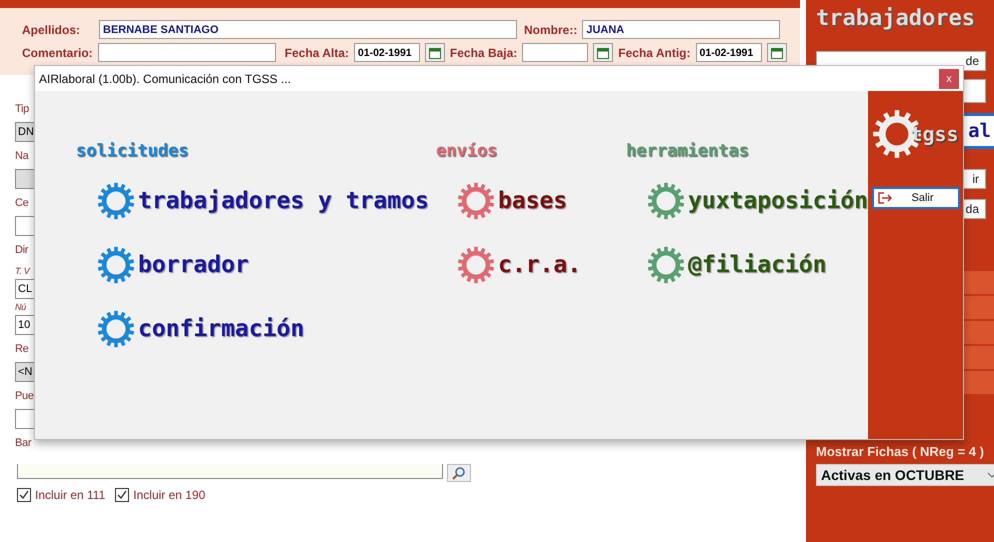 This screenshot has height=542, width=994. I want to click on field-label: Dir, so click(21, 250).